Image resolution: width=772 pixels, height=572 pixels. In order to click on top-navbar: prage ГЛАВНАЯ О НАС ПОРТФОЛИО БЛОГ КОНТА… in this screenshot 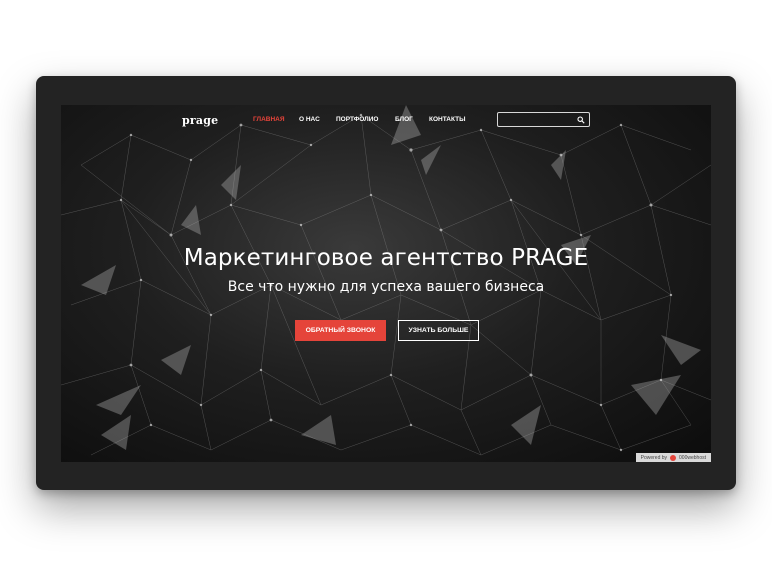, I will do `click(386, 120)`.